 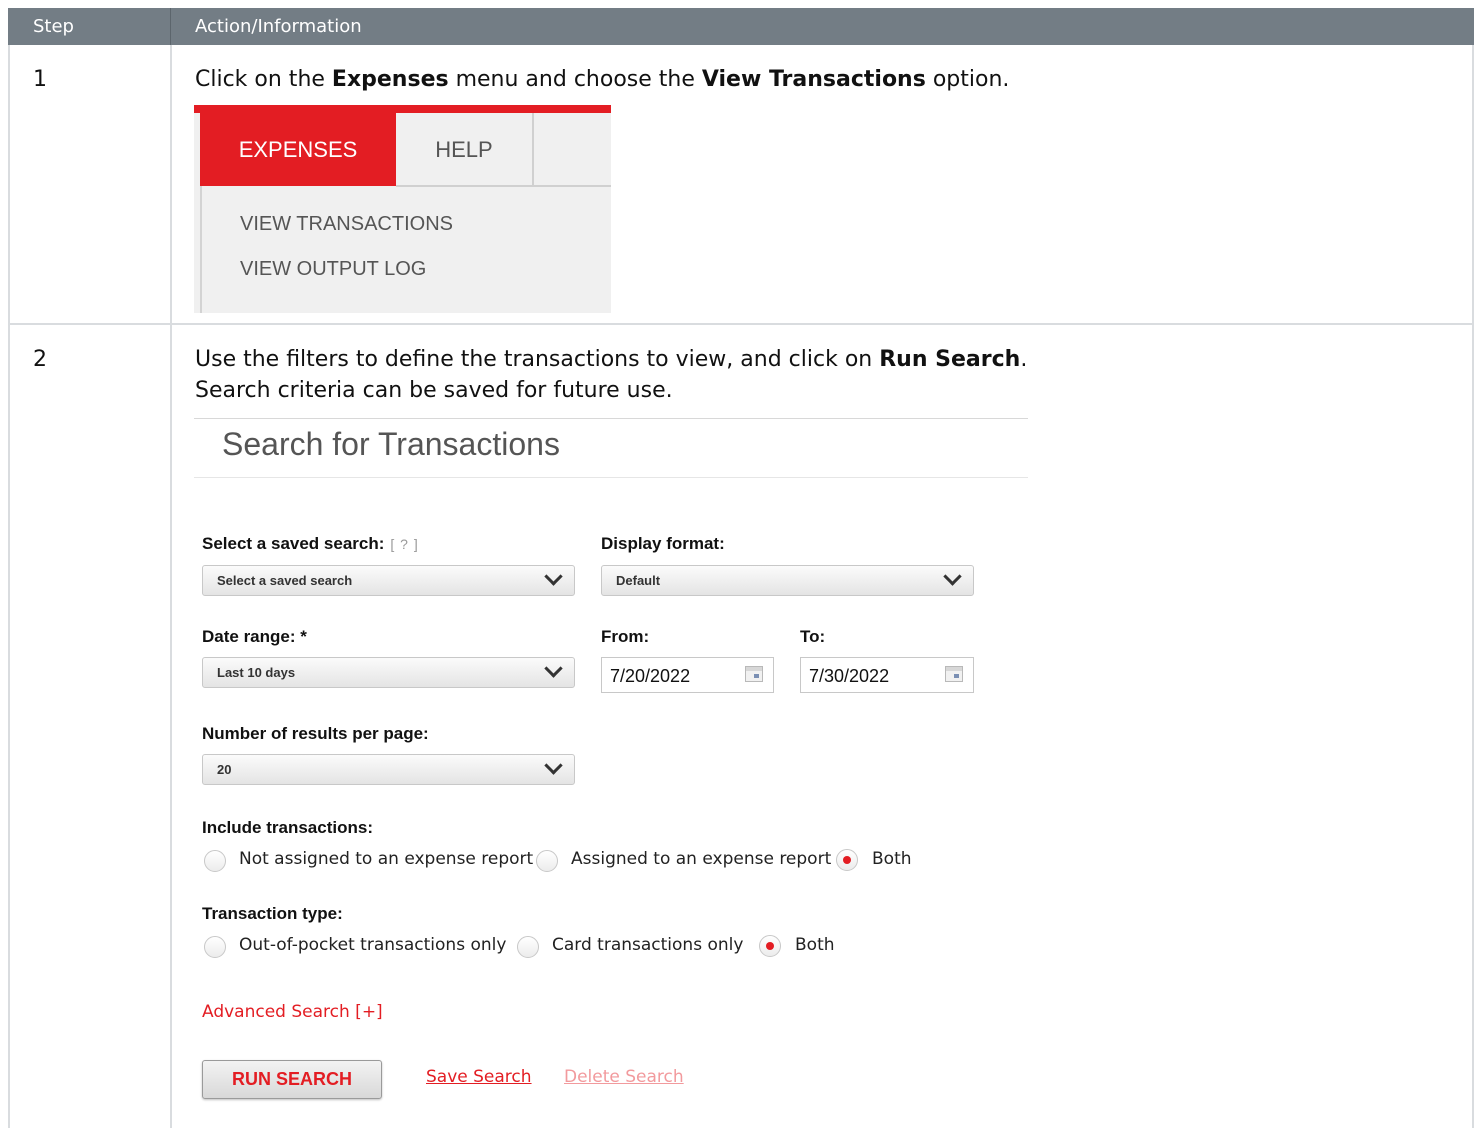 What do you see at coordinates (741, 324) in the screenshot?
I see `row-divider` at bounding box center [741, 324].